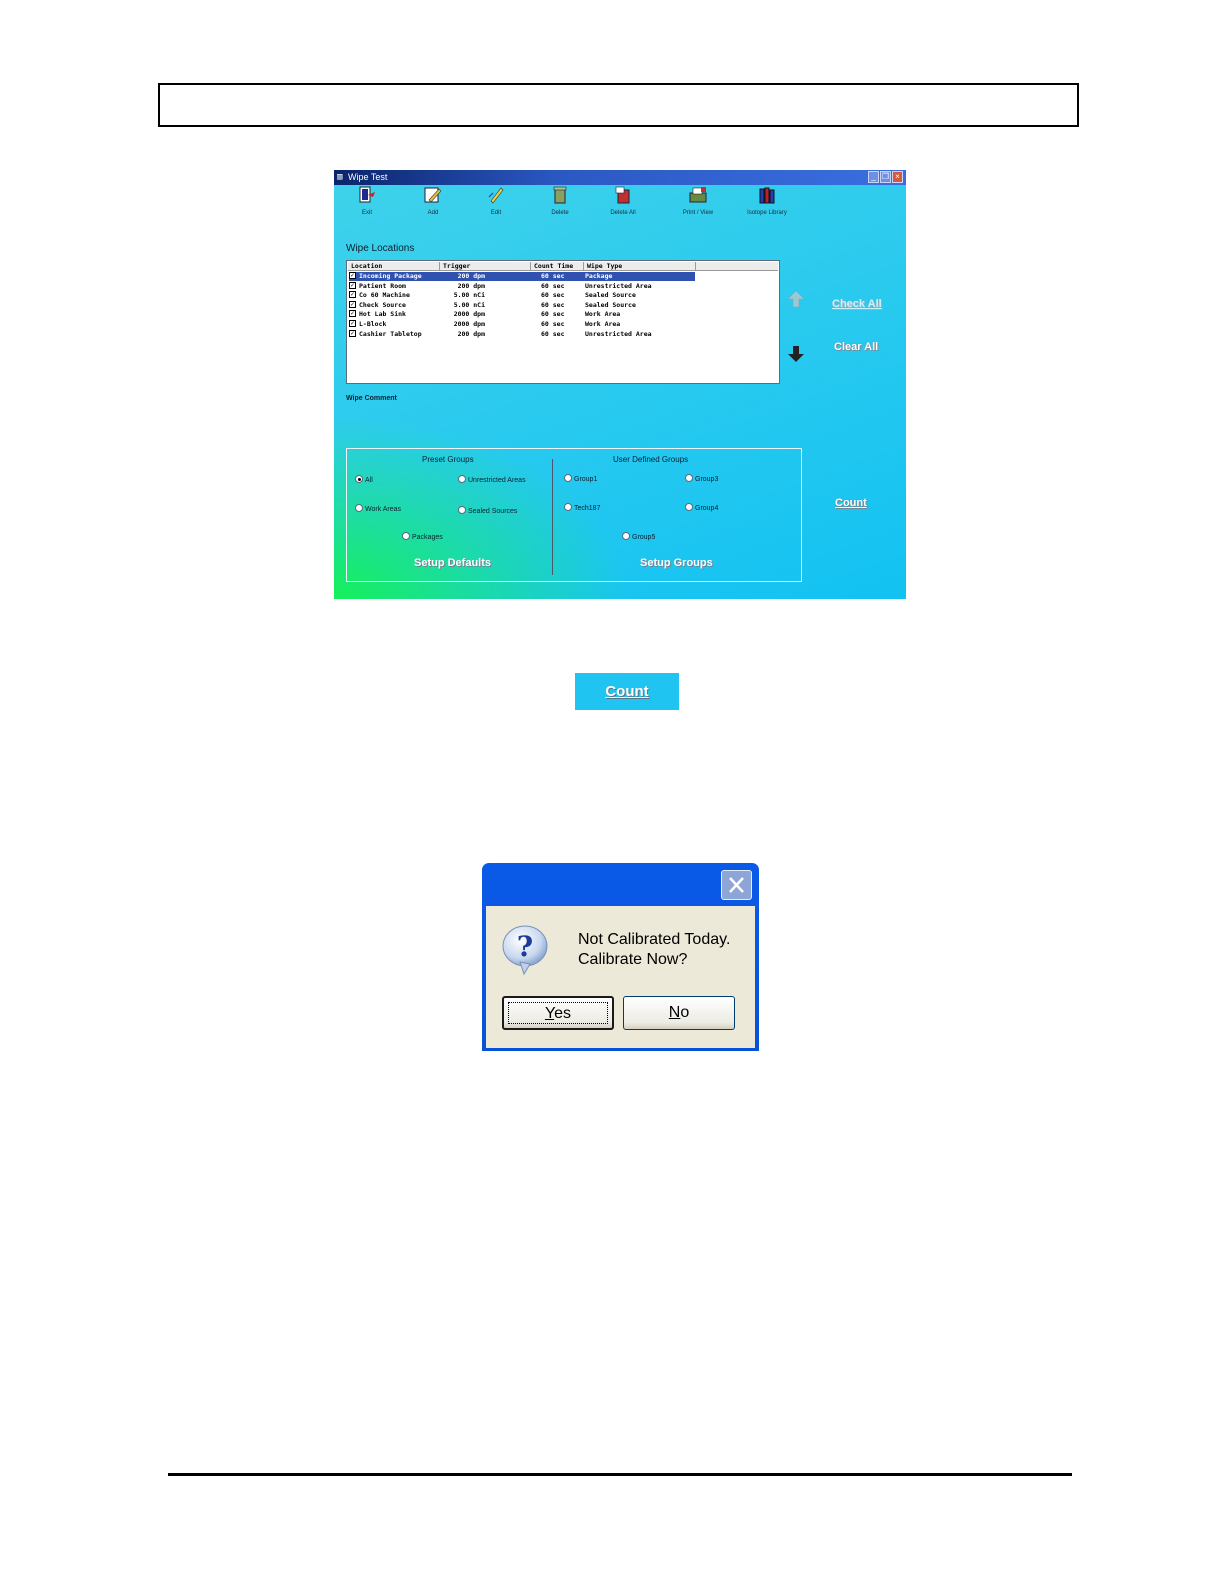 The image size is (1224, 1584). I want to click on column-header-wipe-type: Wipe Type, so click(640, 266).